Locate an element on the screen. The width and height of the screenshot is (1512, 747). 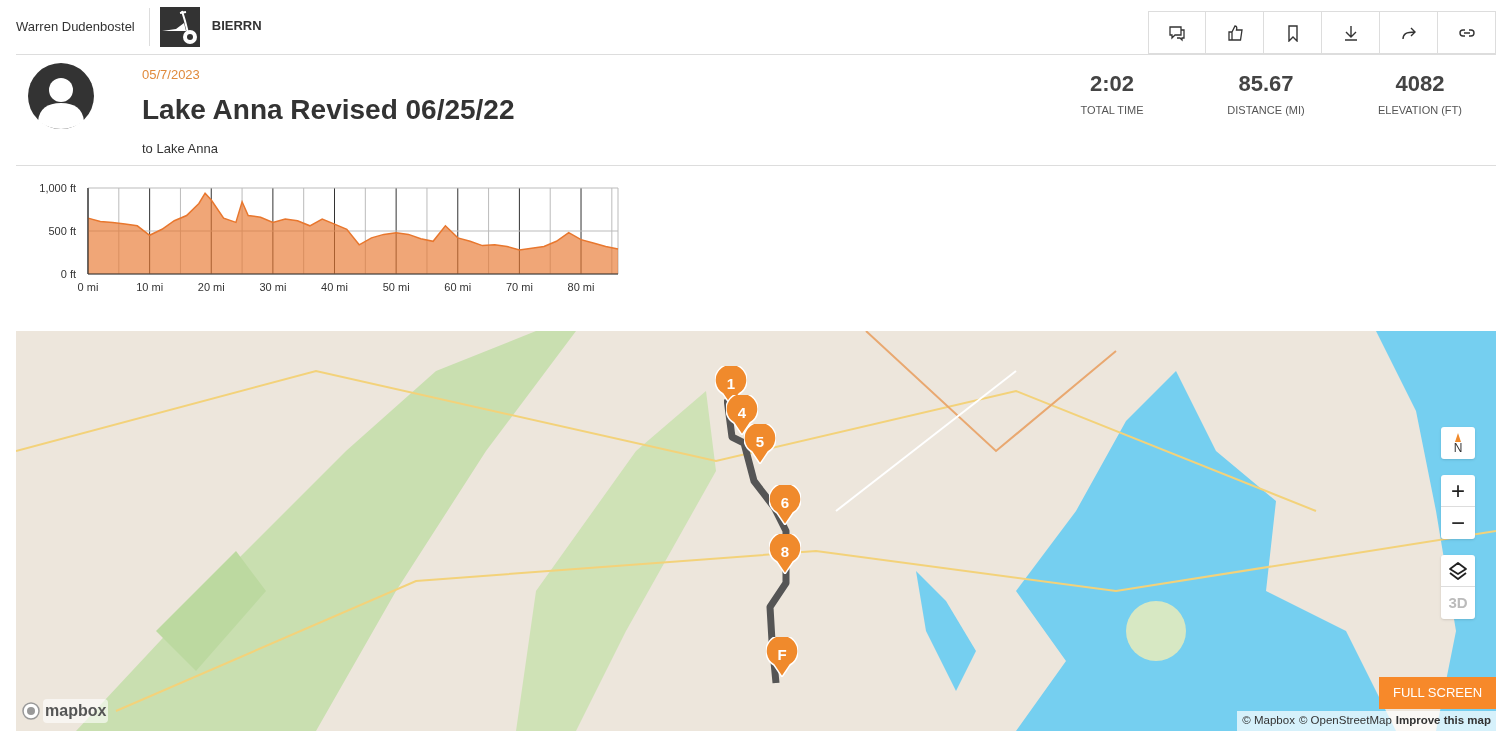
x-tick-label: 30 mi is located at coordinates (273, 287).